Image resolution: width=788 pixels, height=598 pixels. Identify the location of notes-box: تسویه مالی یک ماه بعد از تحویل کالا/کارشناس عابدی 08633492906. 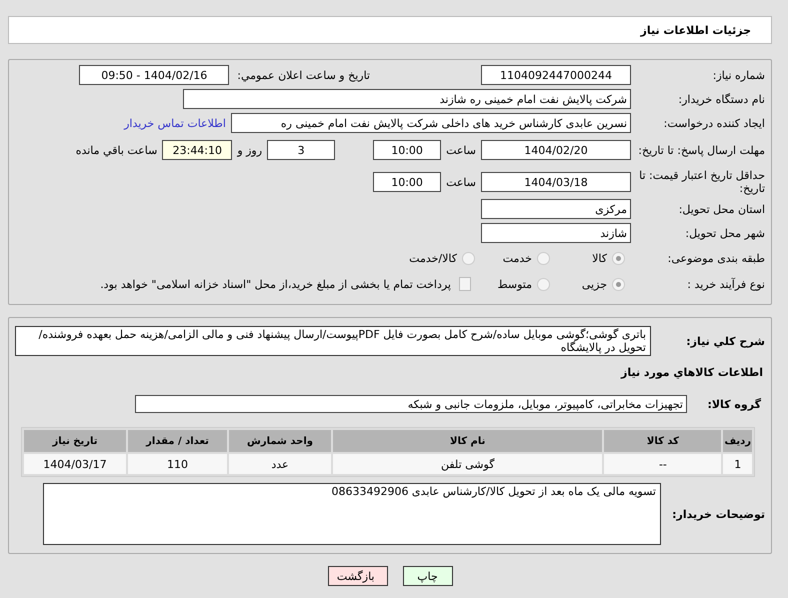
(352, 514).